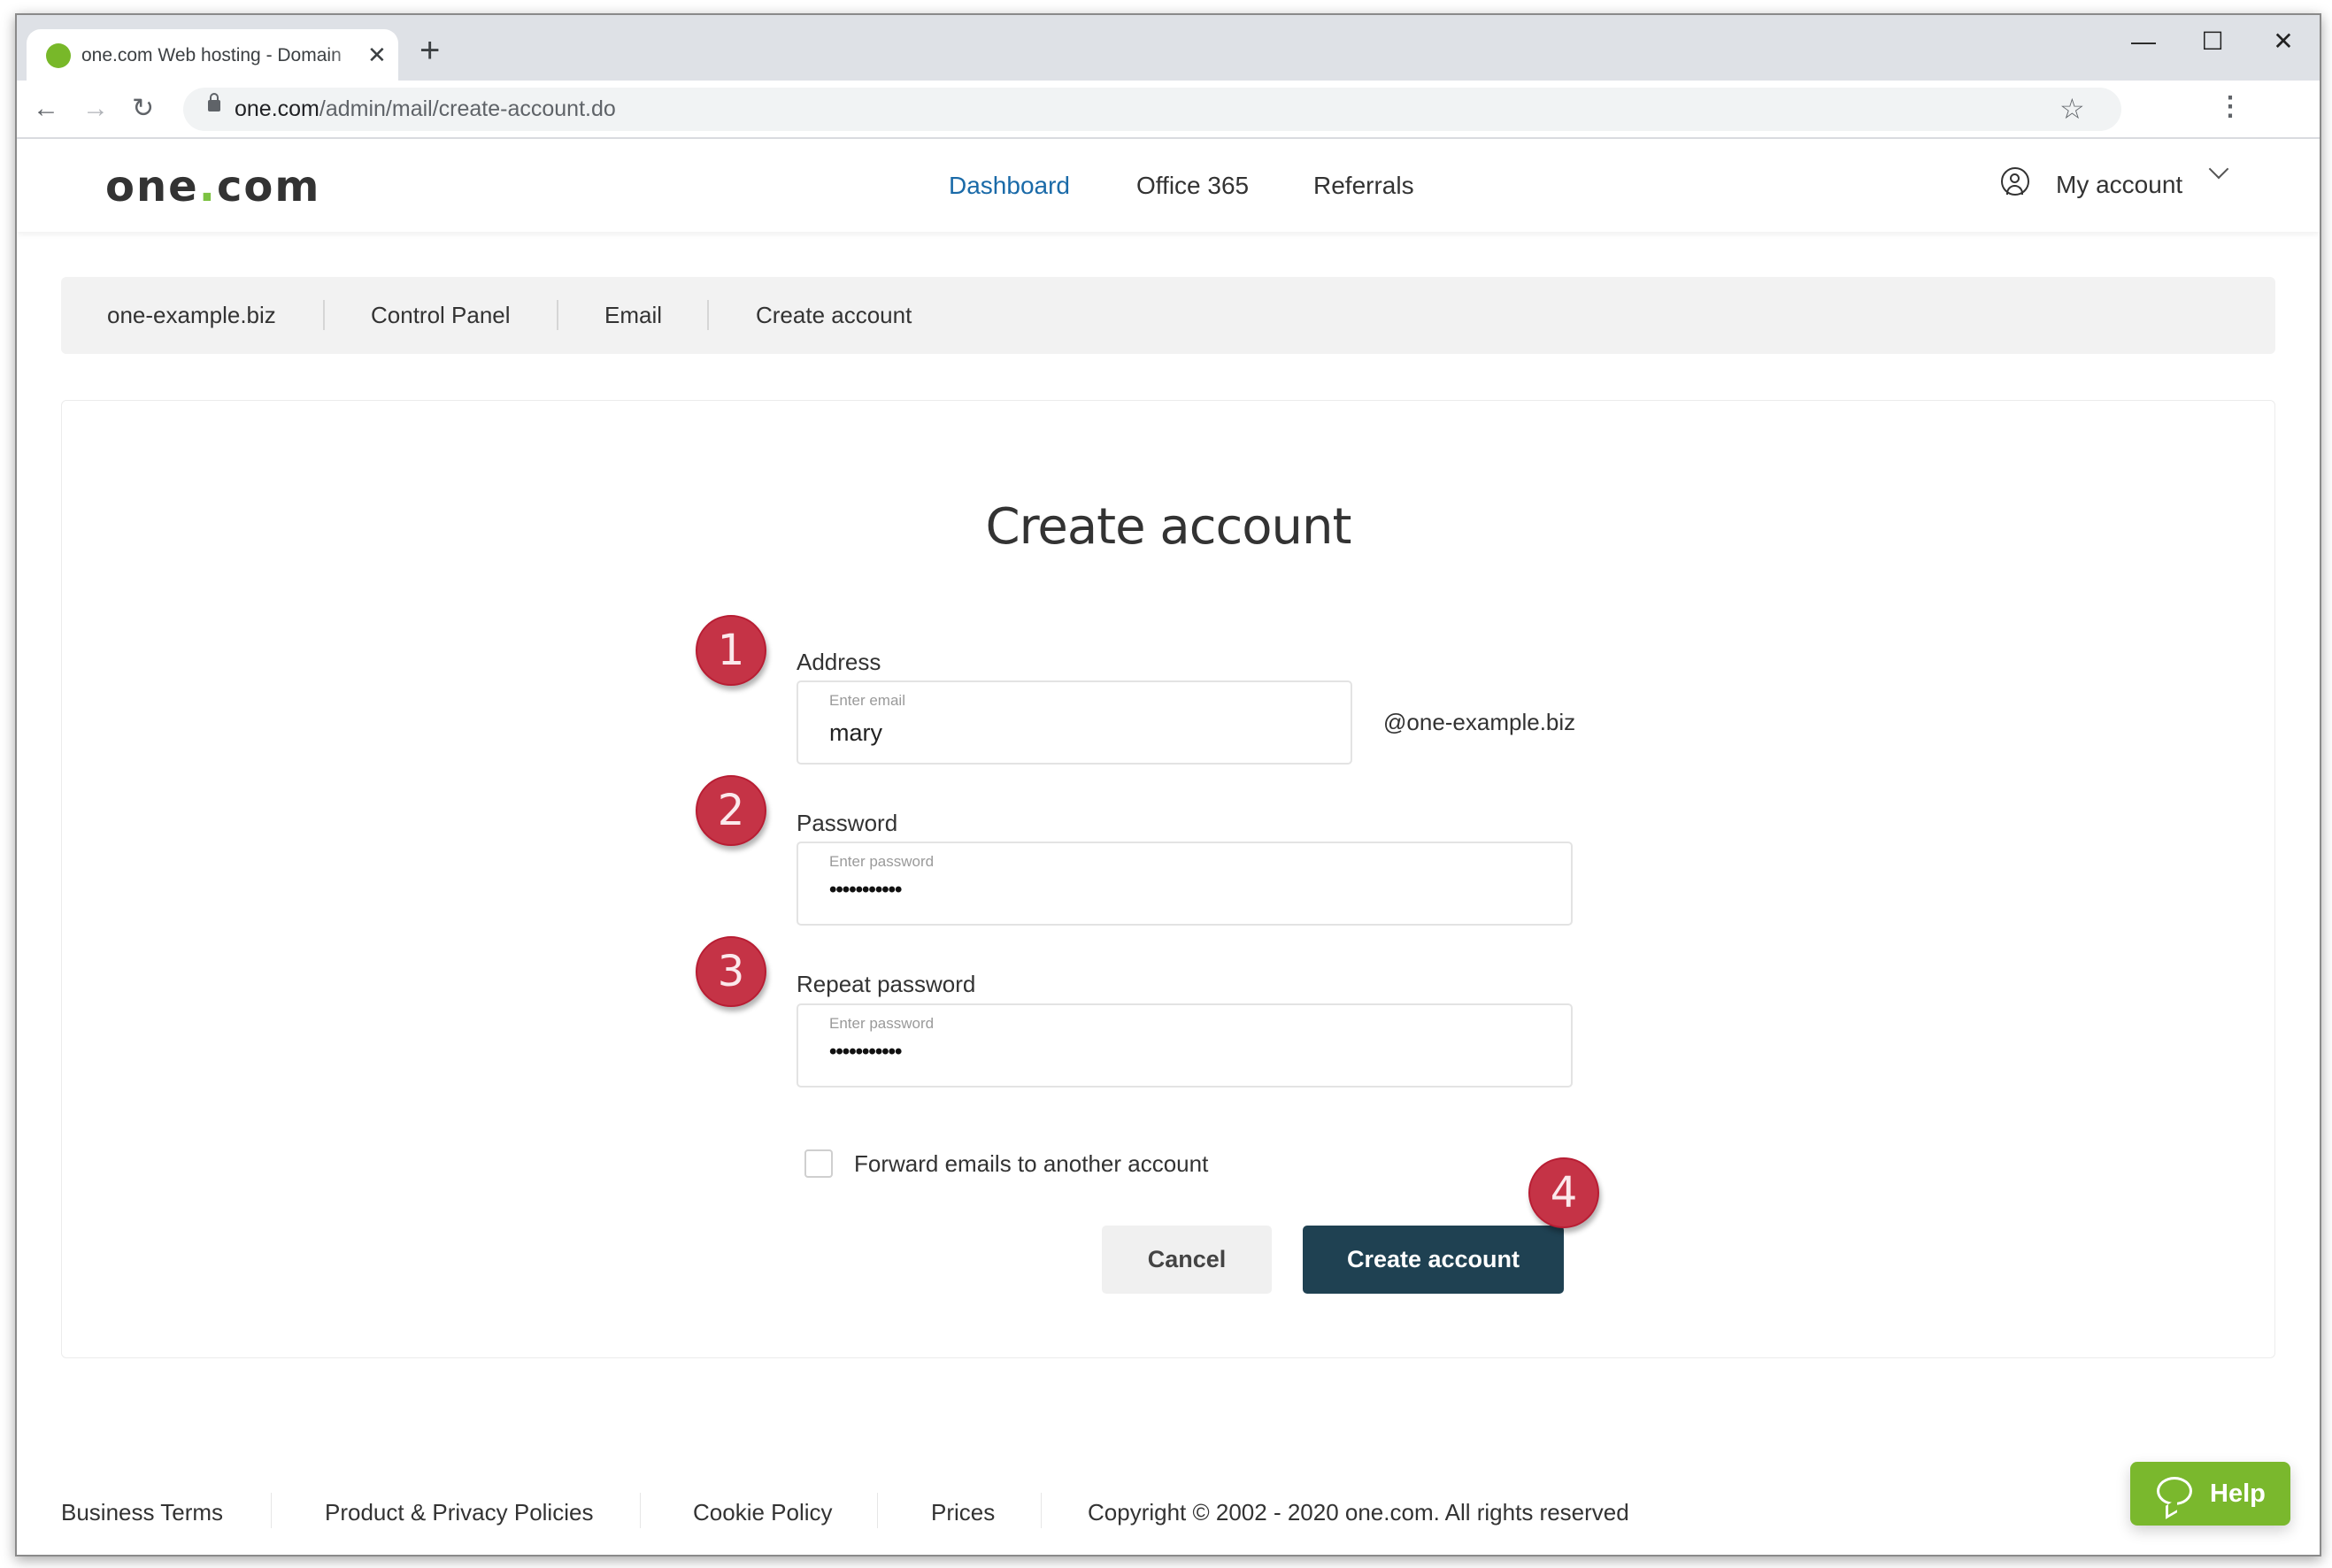 The width and height of the screenshot is (2332, 1568). I want to click on forward-icon: →, so click(95, 109).